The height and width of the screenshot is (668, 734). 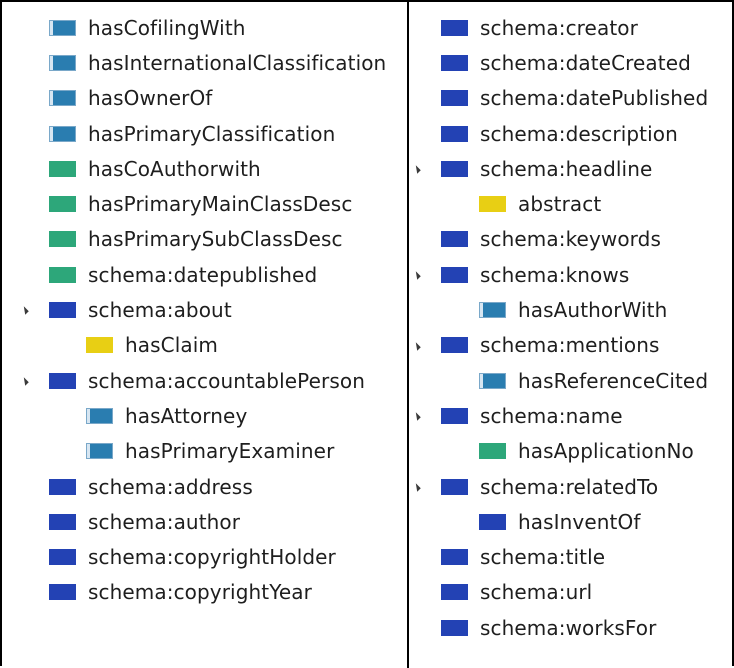 I want to click on tree-item-label: schema:creator, so click(x=559, y=27).